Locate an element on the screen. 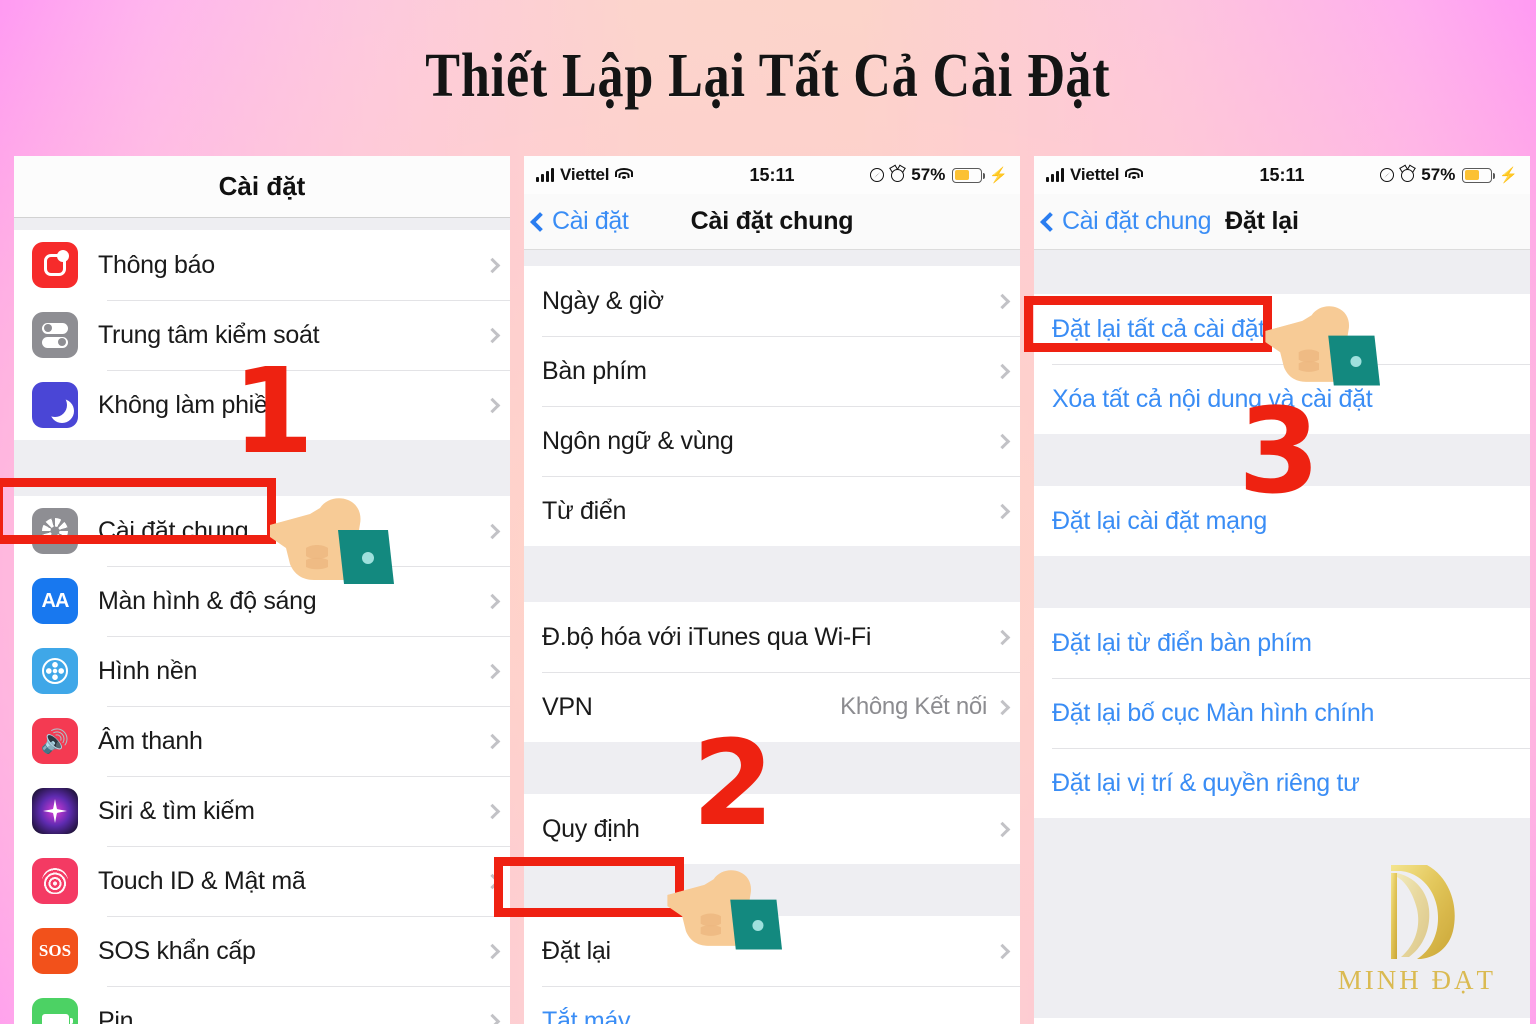 The height and width of the screenshot is (1024, 1536). nav-title: Đặt lại is located at coordinates (1262, 221).